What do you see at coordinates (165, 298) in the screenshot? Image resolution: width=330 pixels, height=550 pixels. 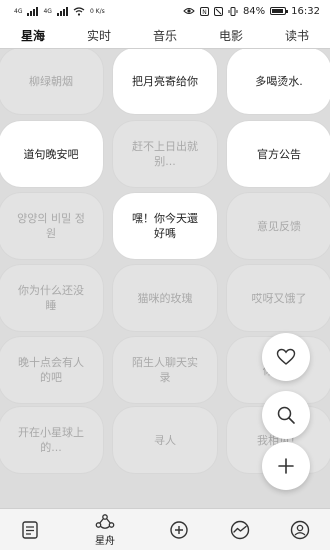 I see `card-mao-mi: 猫咪的玫瑰` at bounding box center [165, 298].